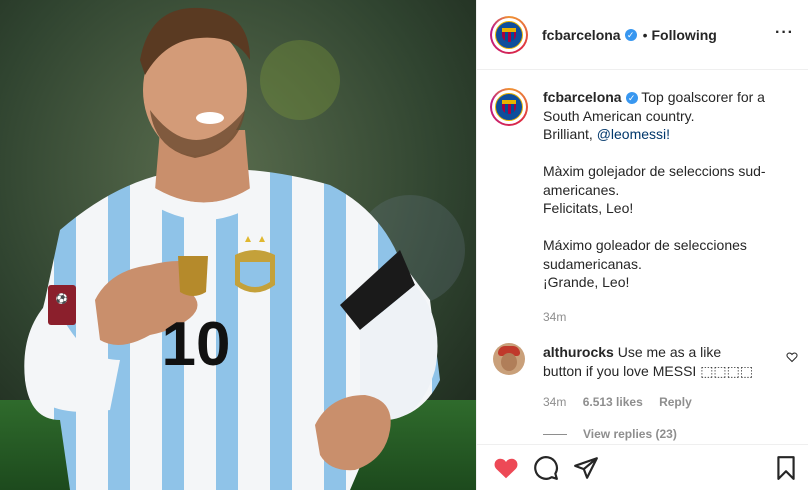 The width and height of the screenshot is (808, 490). What do you see at coordinates (586, 282) in the screenshot?
I see `caption-line: ¡Grande, Leo!` at bounding box center [586, 282].